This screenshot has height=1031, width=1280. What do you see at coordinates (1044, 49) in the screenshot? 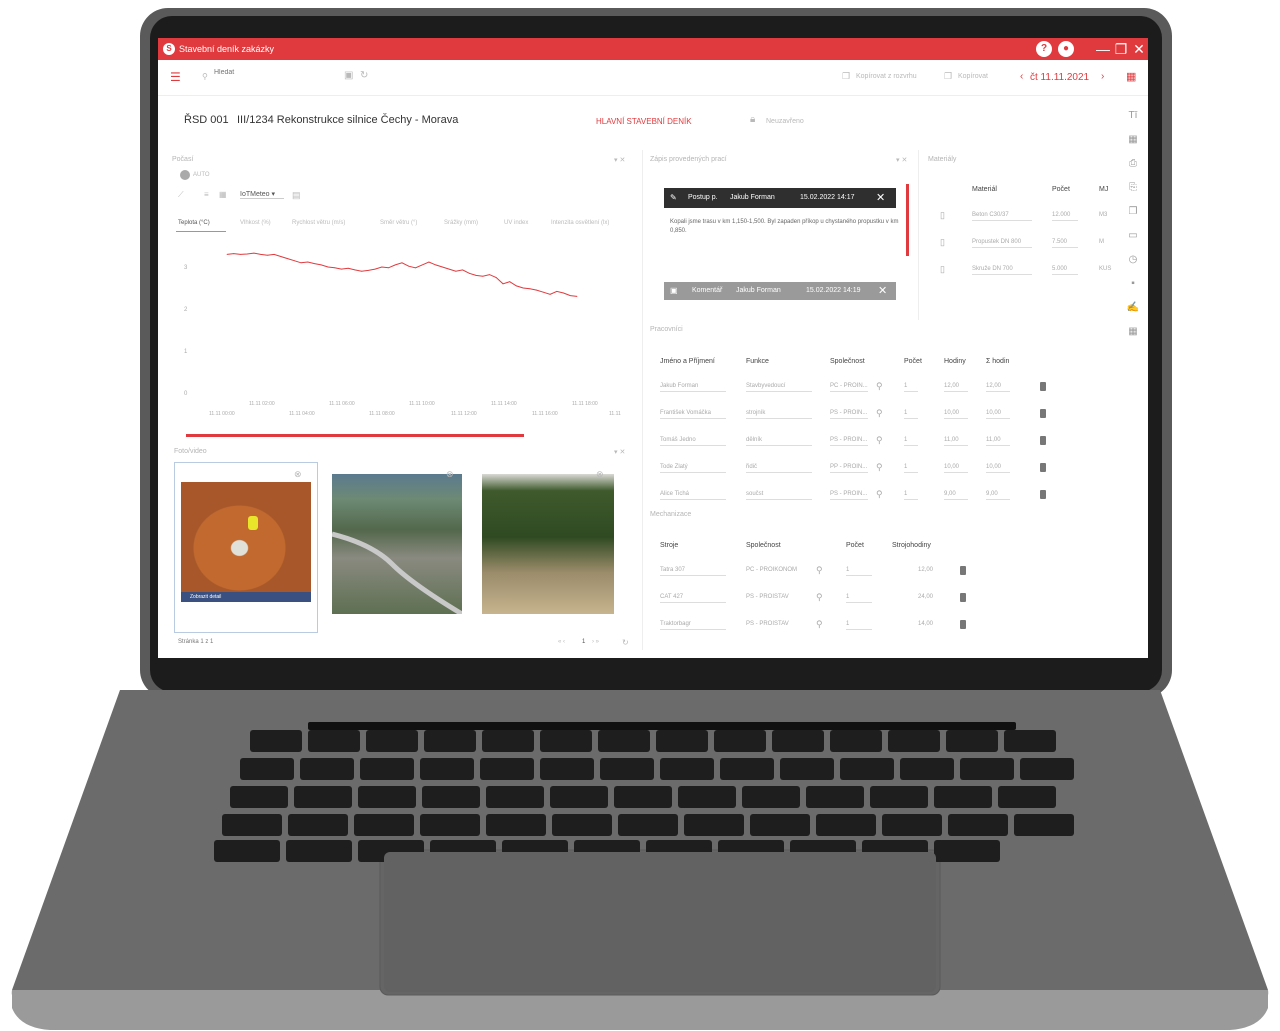
I see `help-icon: ?` at bounding box center [1044, 49].